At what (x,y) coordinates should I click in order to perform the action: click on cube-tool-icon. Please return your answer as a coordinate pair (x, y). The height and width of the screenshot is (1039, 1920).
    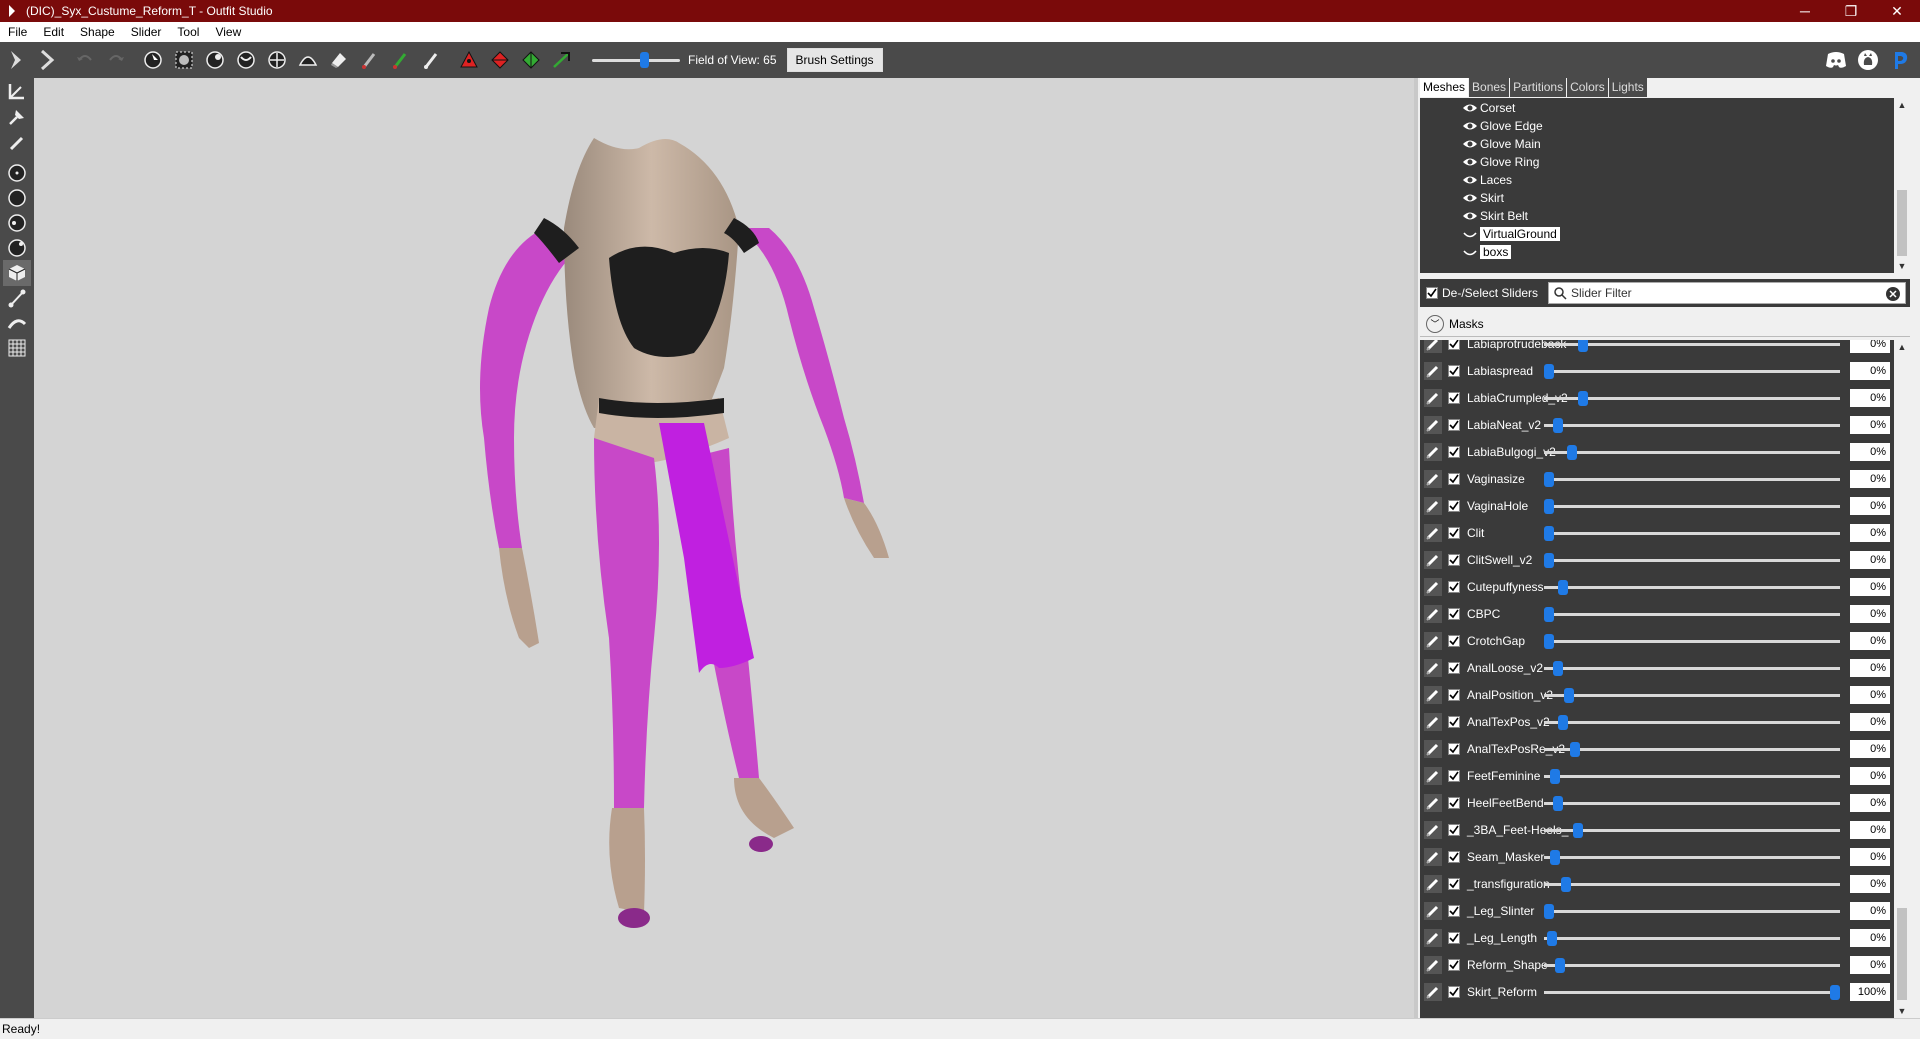
    Looking at the image, I should click on (17, 273).